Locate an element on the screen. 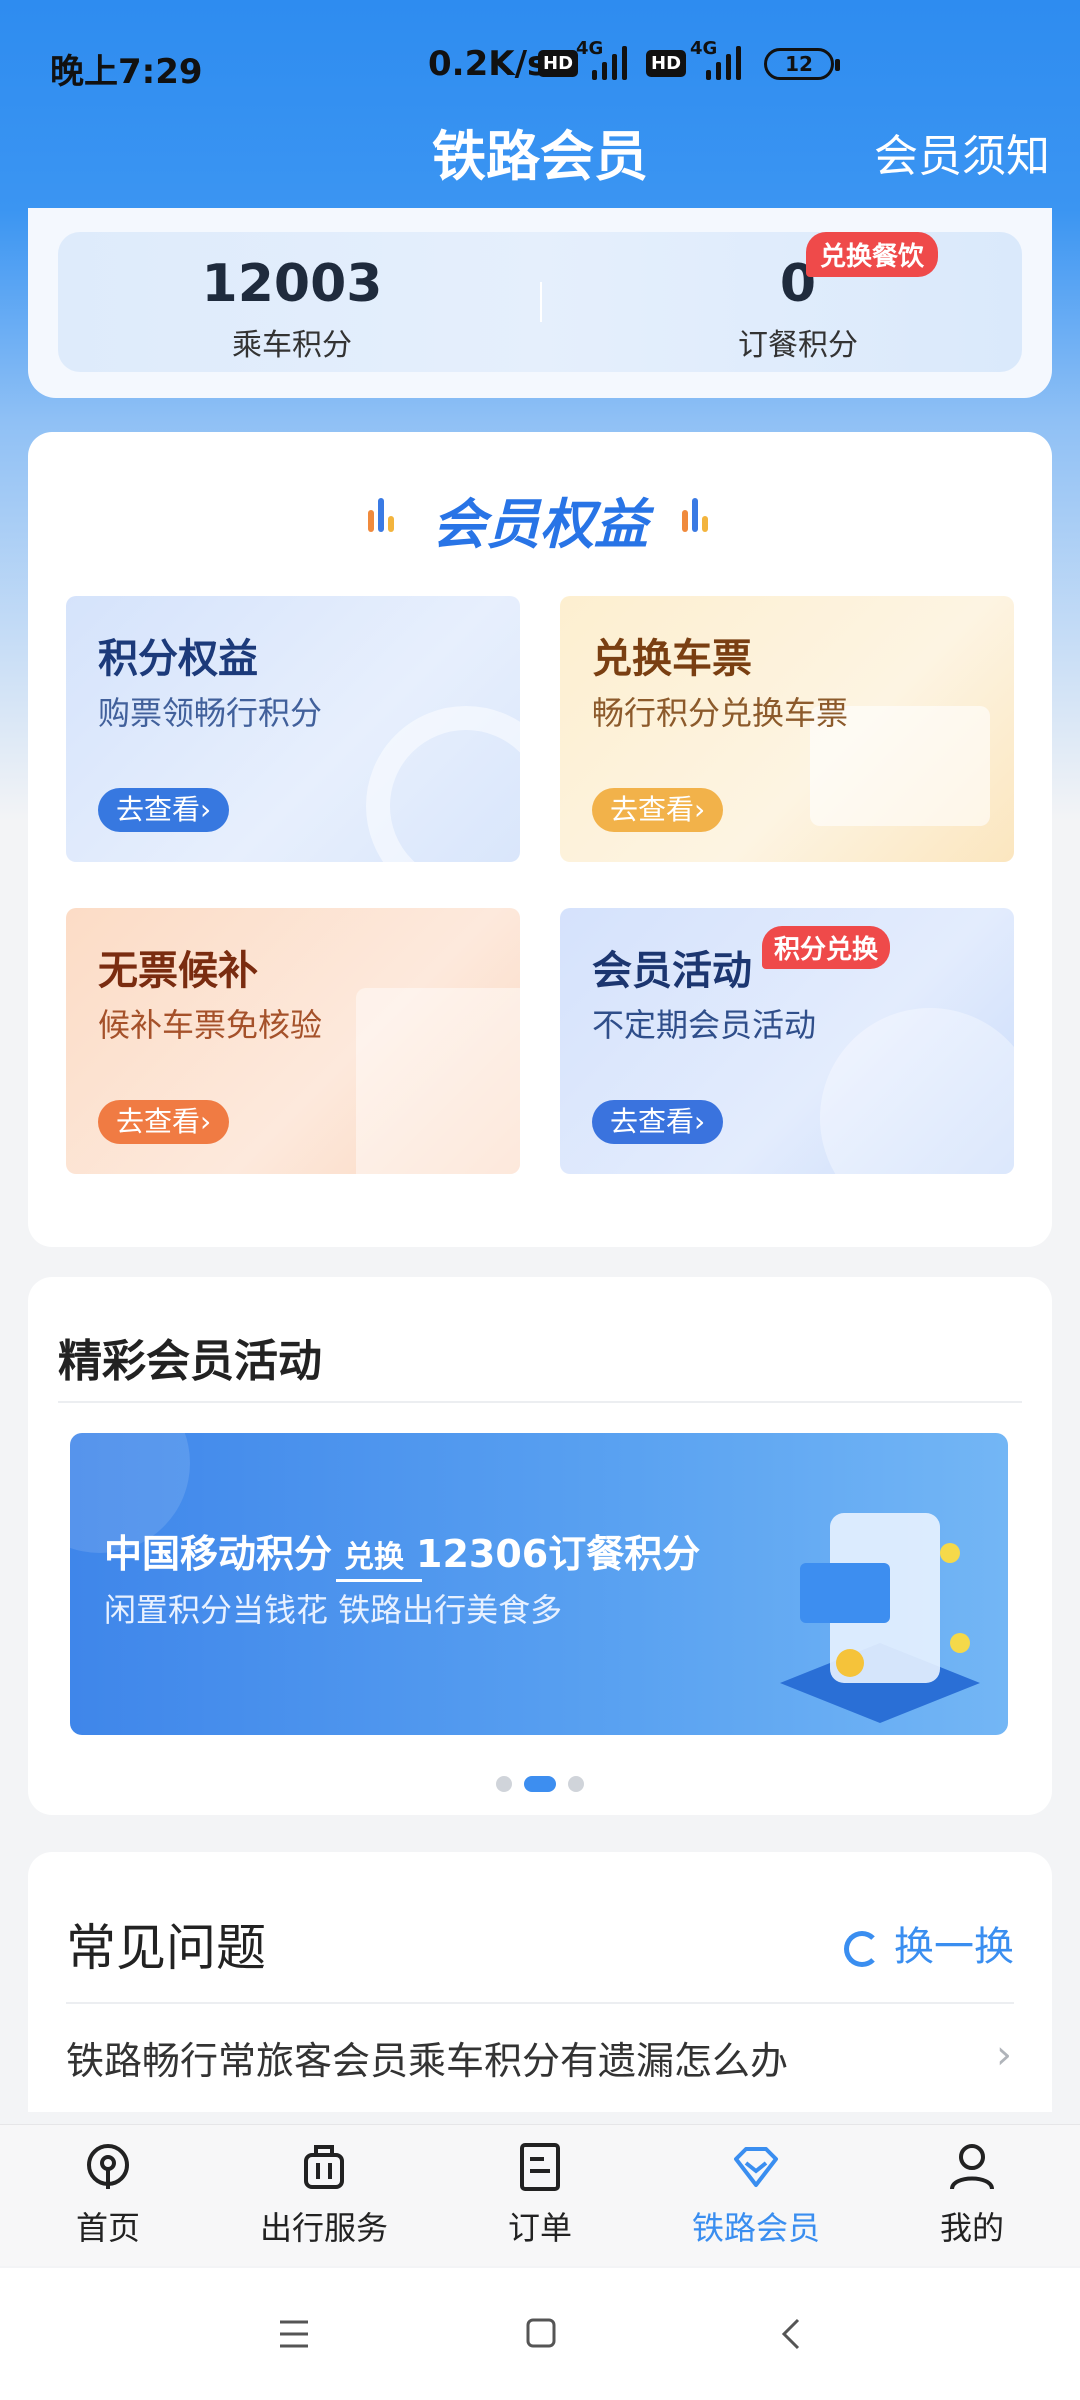 This screenshot has width=1080, height=2400. faq-title: 常见问题 is located at coordinates (166, 1948).